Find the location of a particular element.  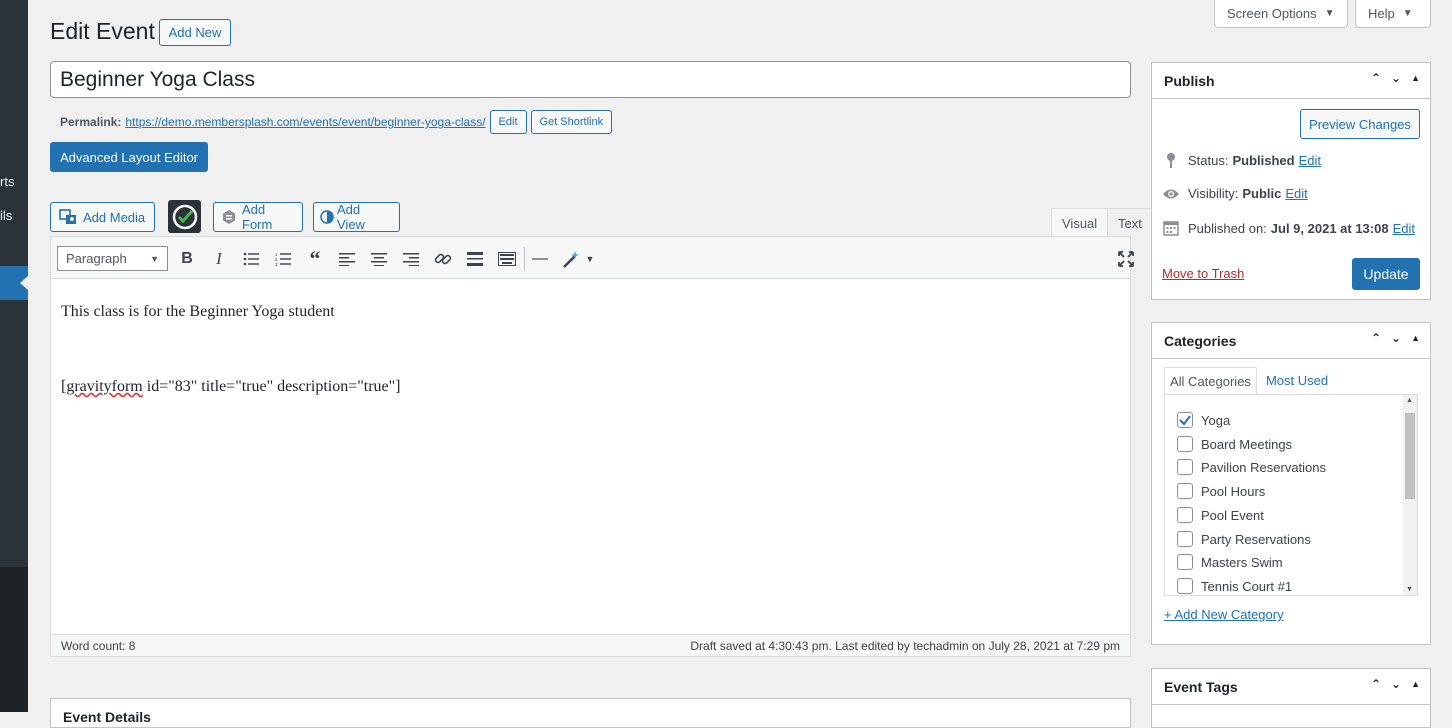

category-item: Yoga is located at coordinates (1203, 420).